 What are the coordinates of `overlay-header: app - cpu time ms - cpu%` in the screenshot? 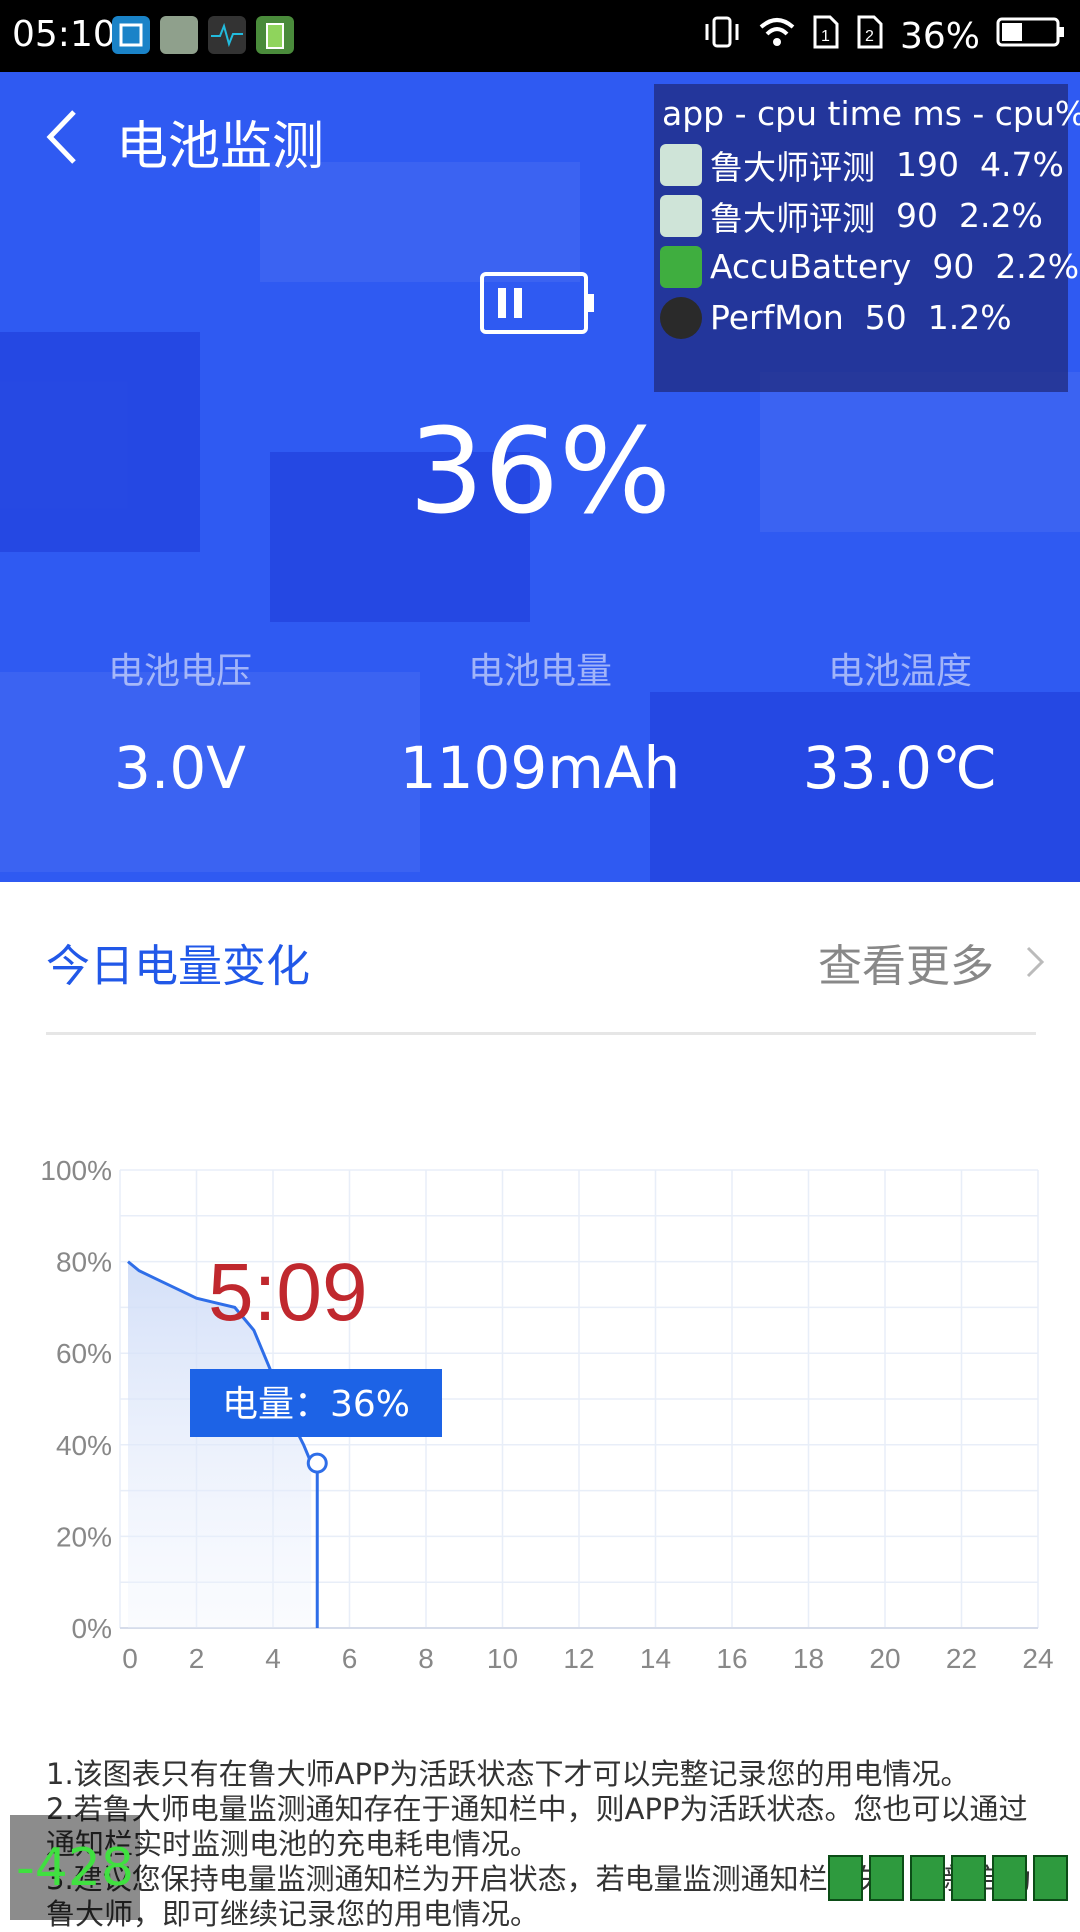 It's located at (871, 113).